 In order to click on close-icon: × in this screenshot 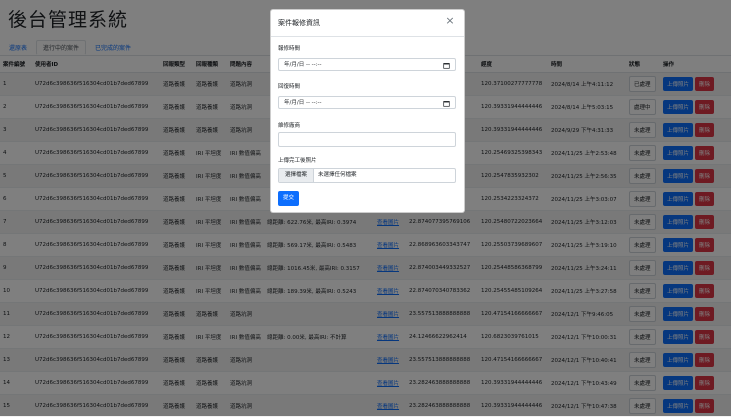, I will do `click(450, 21)`.